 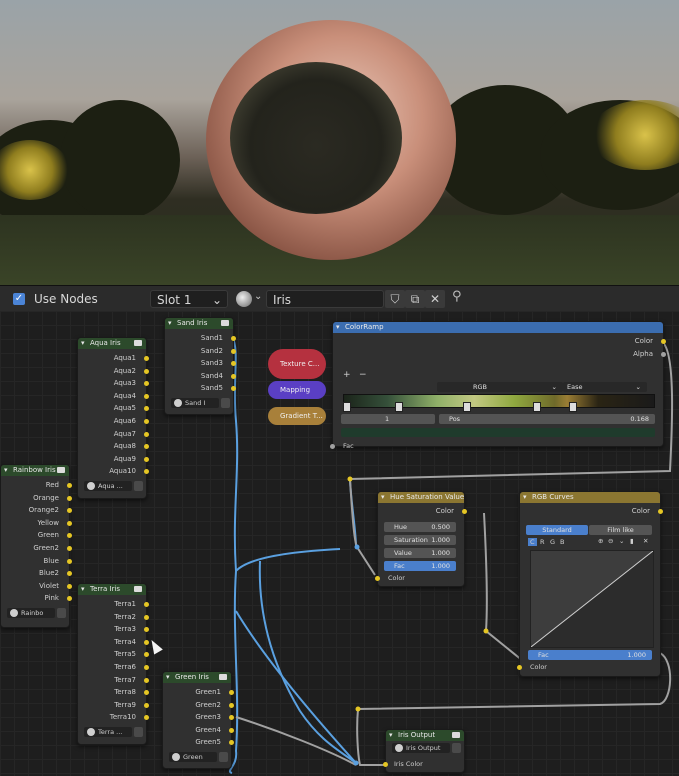 What do you see at coordinates (547, 419) in the screenshot?
I see `stop-position-field: Pos 0.168` at bounding box center [547, 419].